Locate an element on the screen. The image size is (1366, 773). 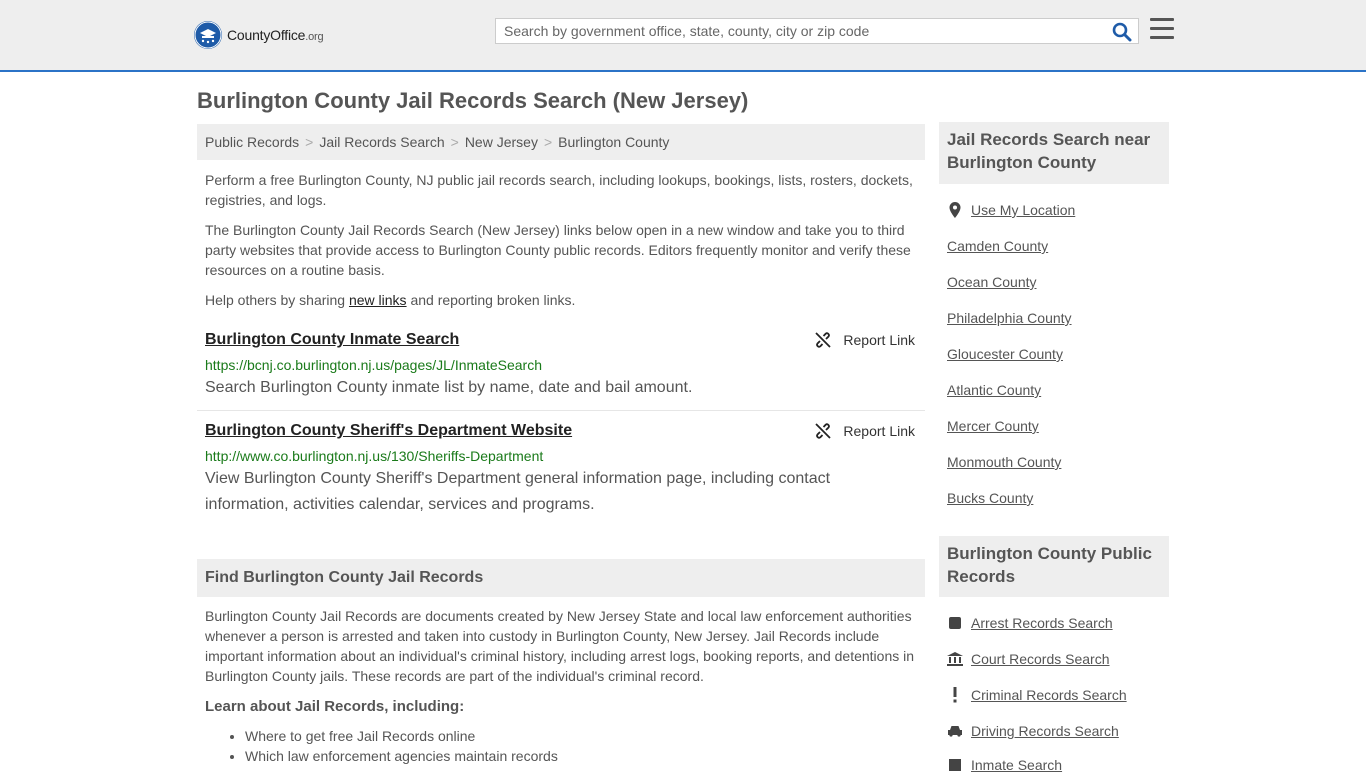
site-header: CountyOffice.org is located at coordinates (683, 36).